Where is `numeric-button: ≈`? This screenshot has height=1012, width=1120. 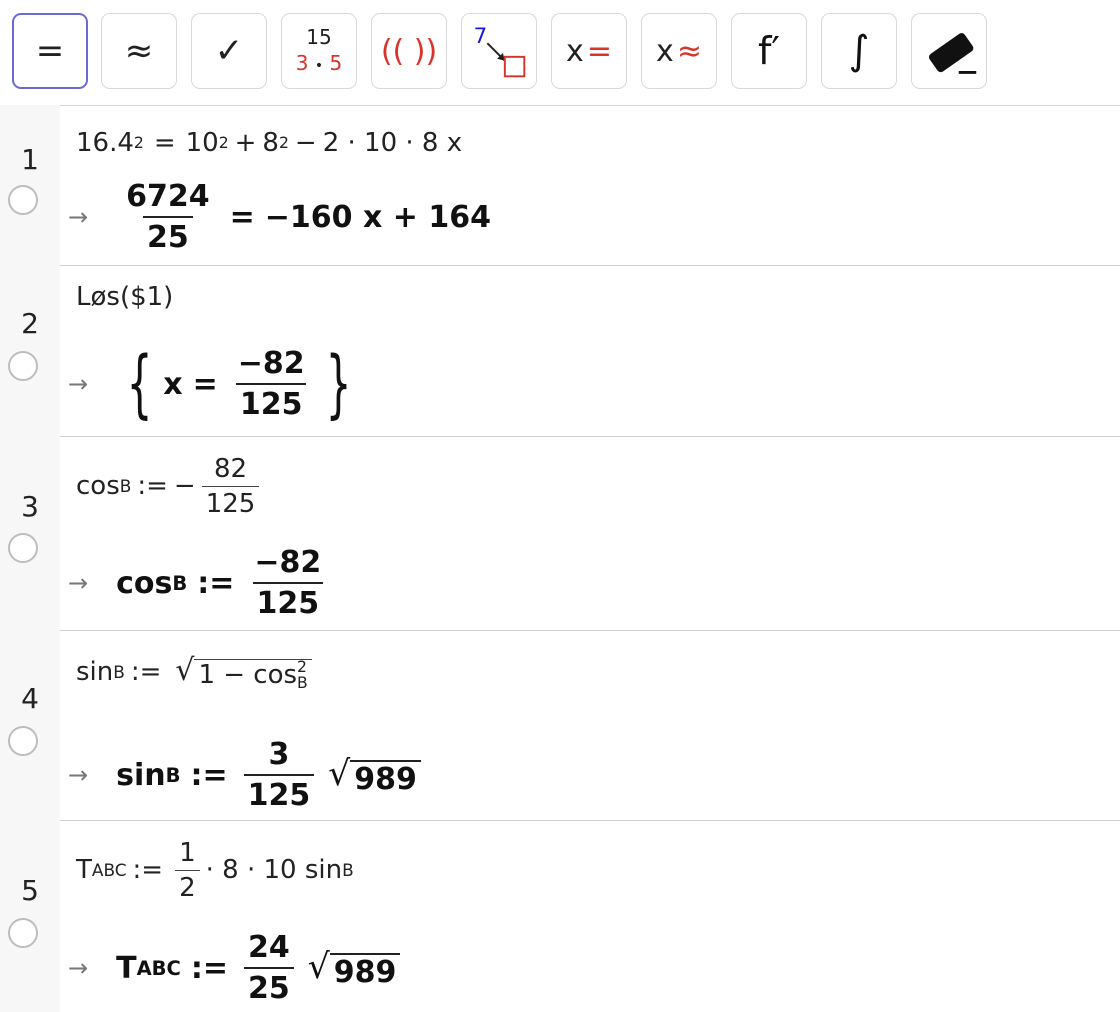 numeric-button: ≈ is located at coordinates (139, 51).